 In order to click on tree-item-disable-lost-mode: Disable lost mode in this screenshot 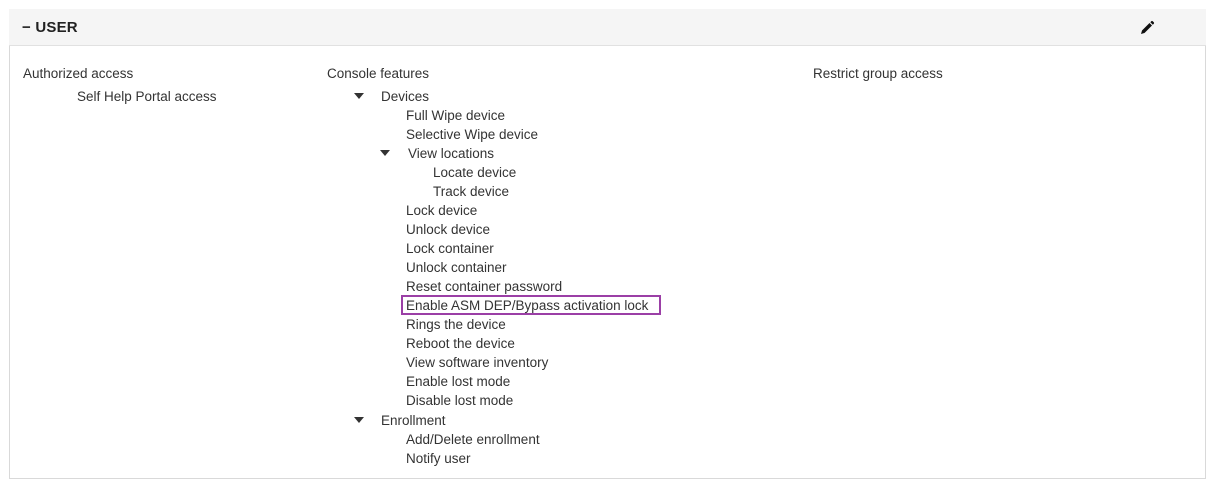, I will do `click(460, 400)`.